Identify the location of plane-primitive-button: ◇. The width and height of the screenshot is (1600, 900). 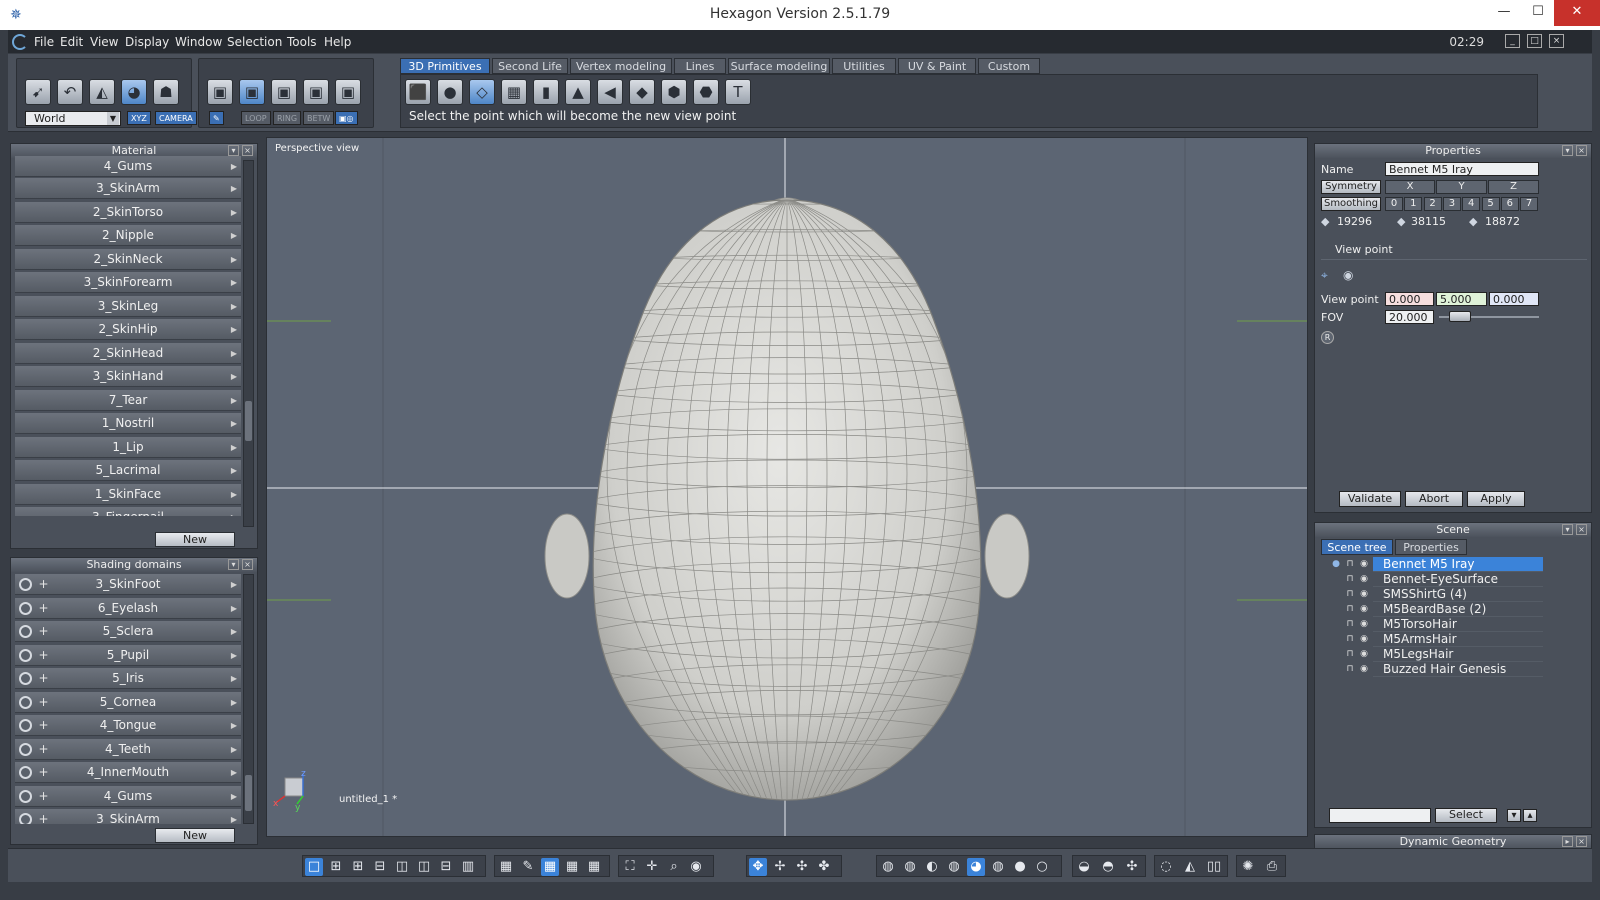
(482, 92).